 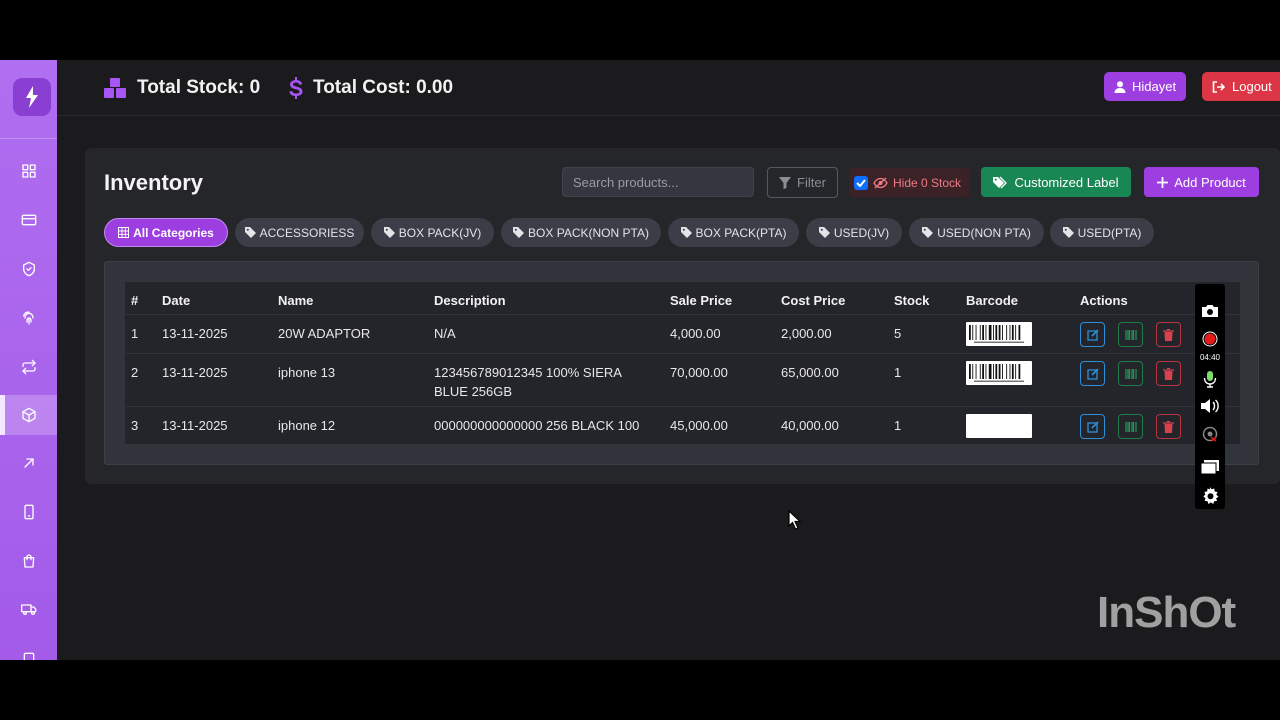 I want to click on logout-icon, so click(x=1219, y=86).